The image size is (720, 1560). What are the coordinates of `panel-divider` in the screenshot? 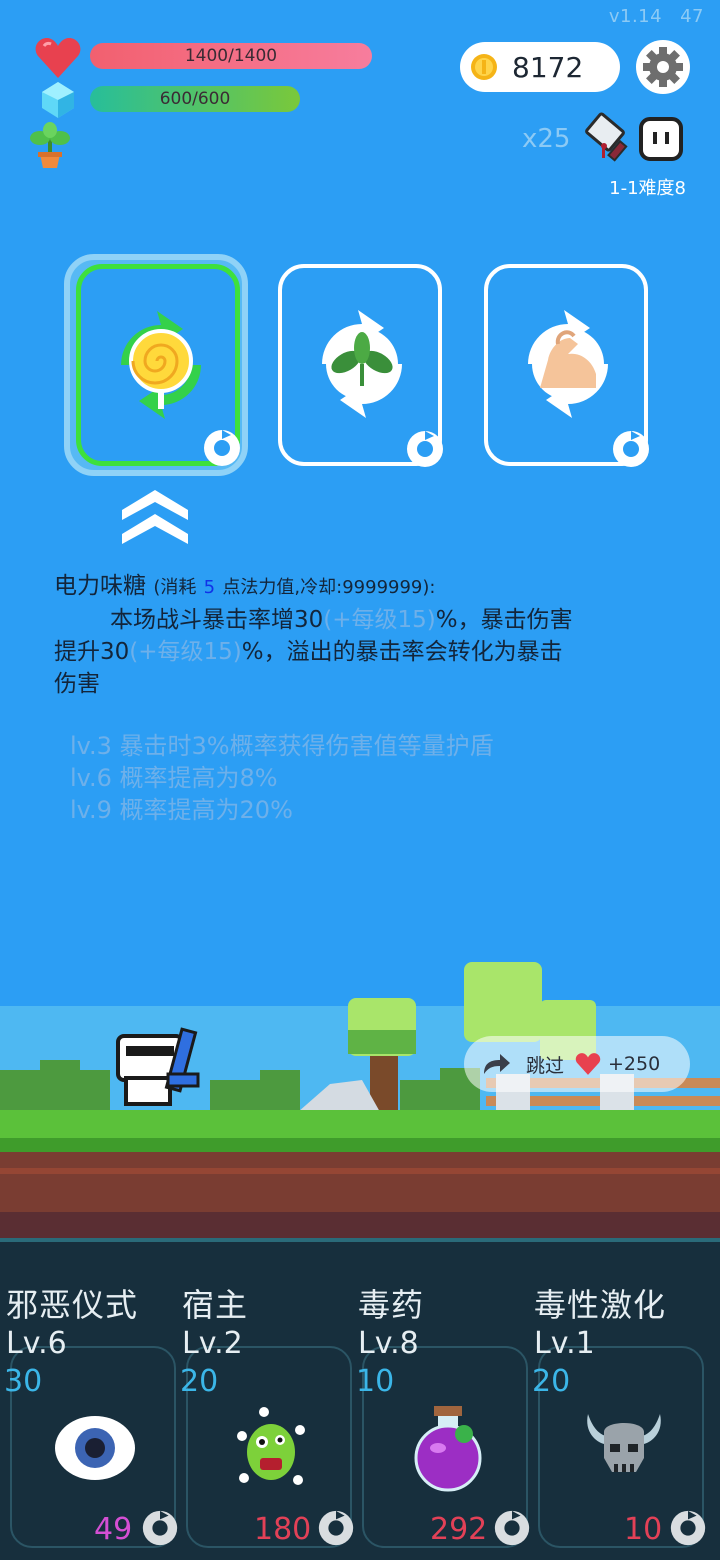 It's located at (360, 1240).